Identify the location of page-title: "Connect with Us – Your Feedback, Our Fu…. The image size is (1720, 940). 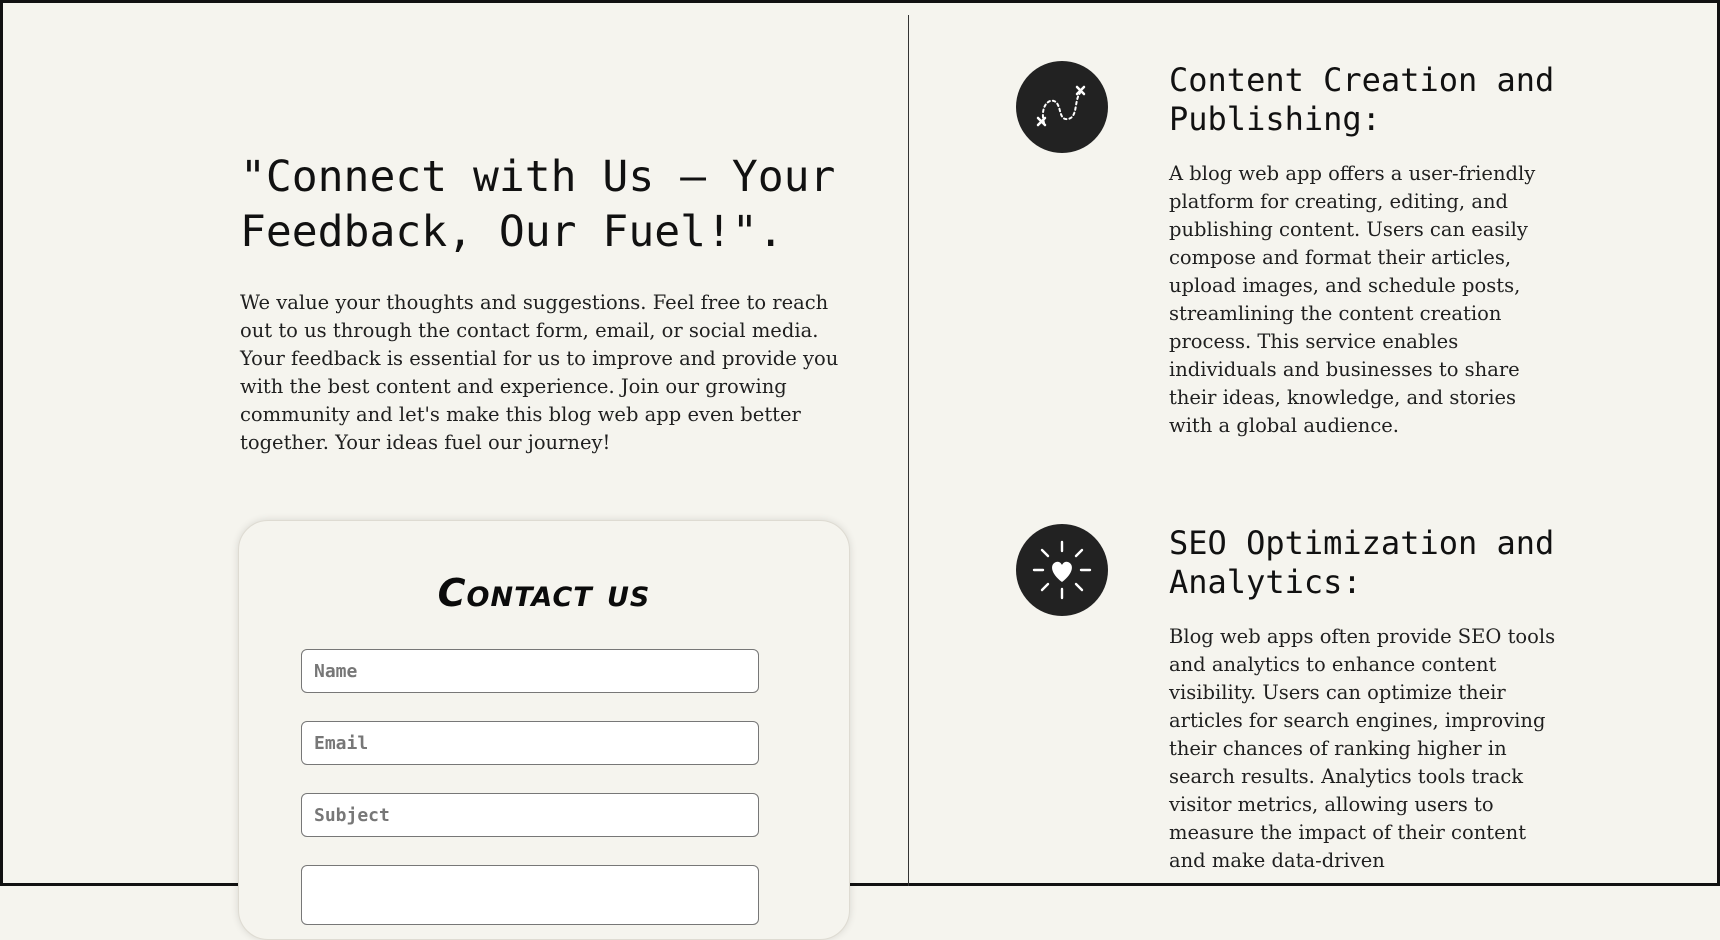
(538, 204).